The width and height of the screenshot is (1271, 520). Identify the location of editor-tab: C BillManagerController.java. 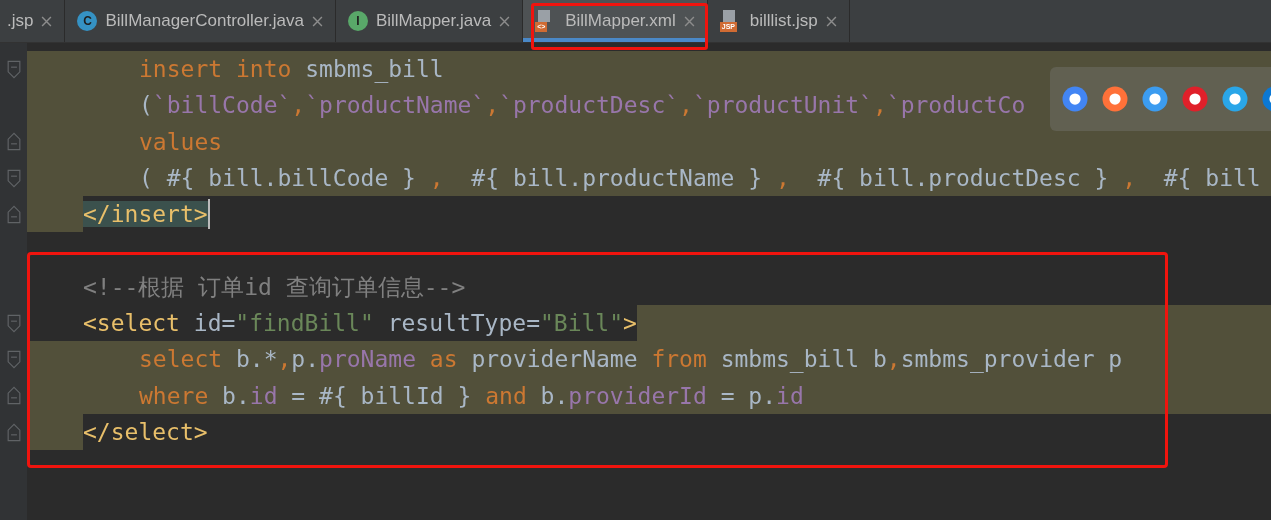
(200, 21).